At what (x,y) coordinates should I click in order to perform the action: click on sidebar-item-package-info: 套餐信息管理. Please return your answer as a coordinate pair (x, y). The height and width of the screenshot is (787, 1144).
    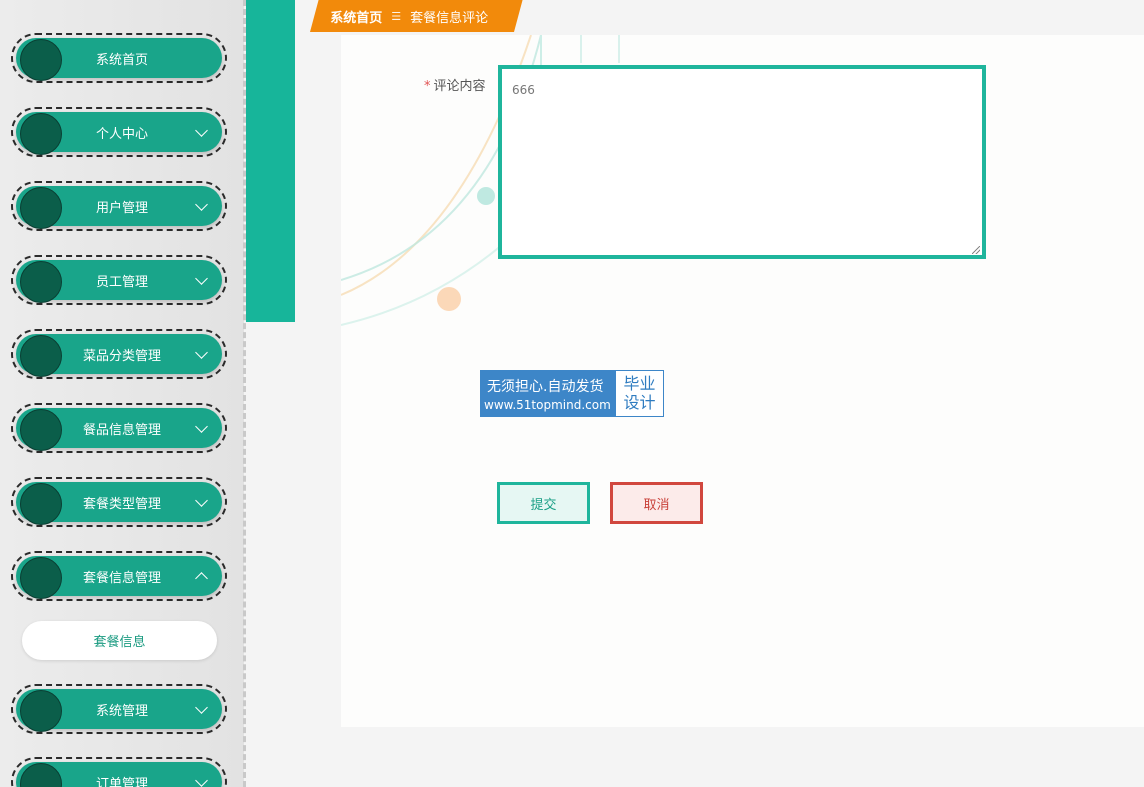
    Looking at the image, I should click on (119, 576).